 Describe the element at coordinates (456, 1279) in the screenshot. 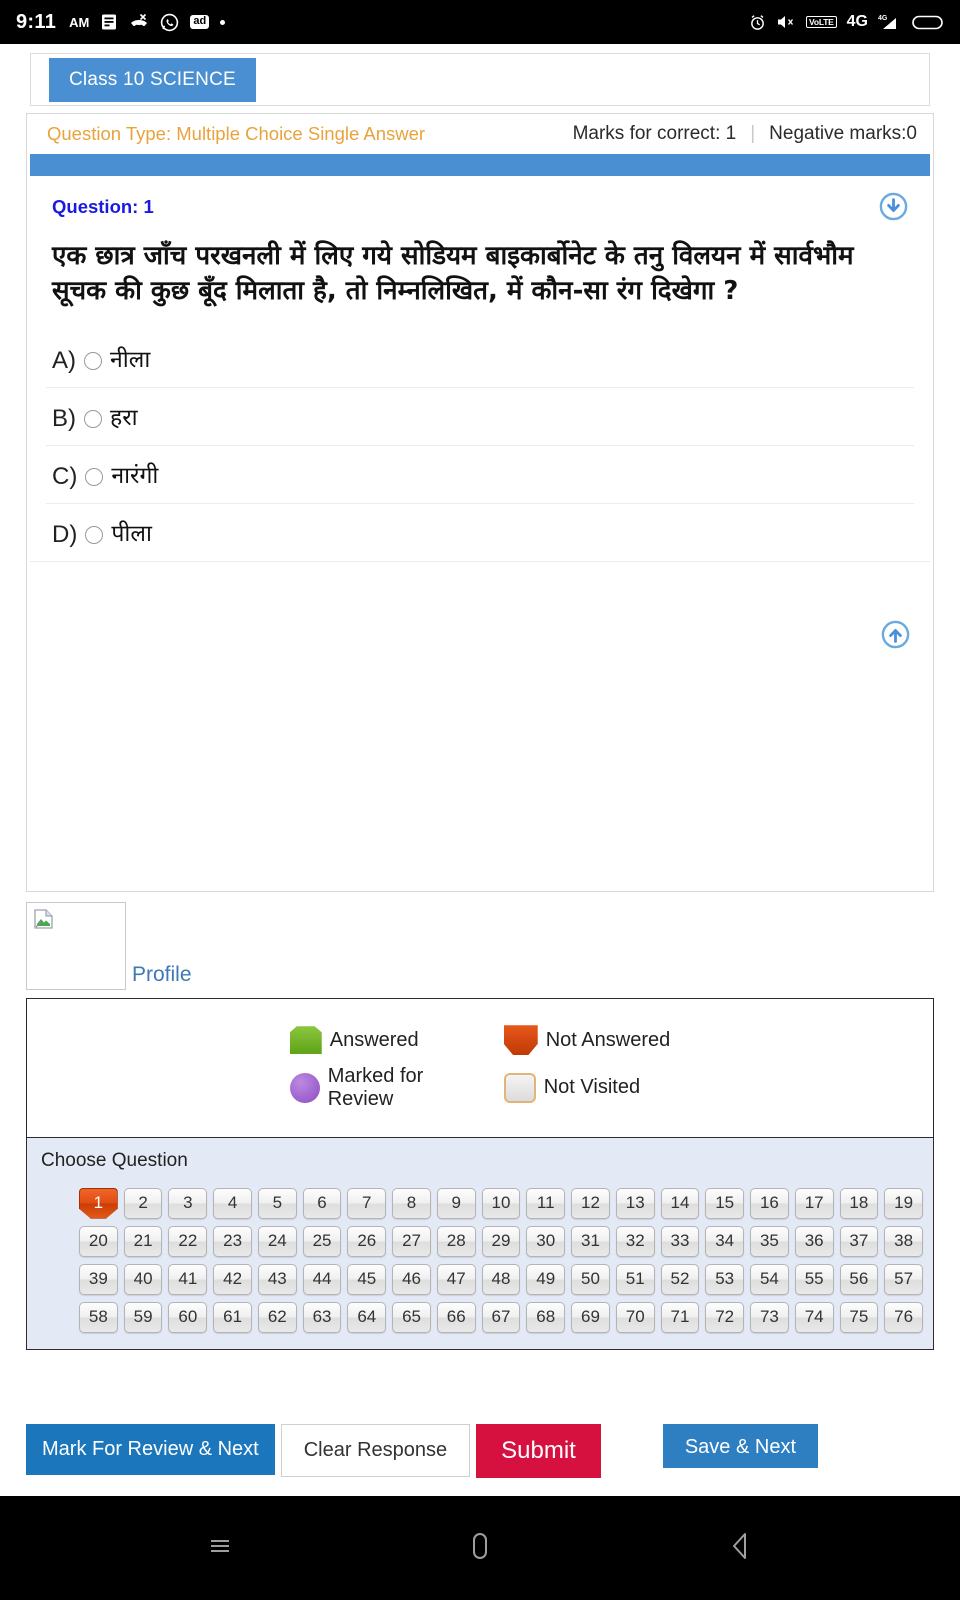

I see `question-number-button-47: 47` at that location.